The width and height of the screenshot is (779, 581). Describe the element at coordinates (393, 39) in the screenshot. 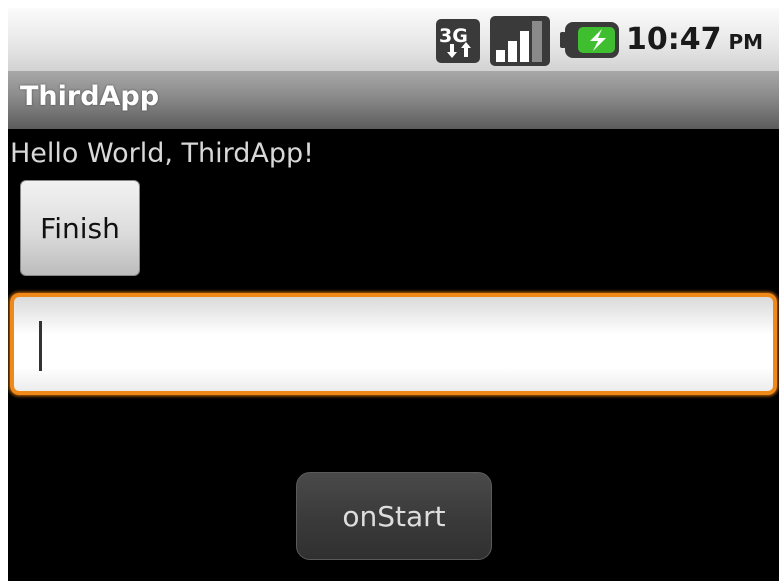

I see `status-bar: 3G 10:47 PM` at that location.